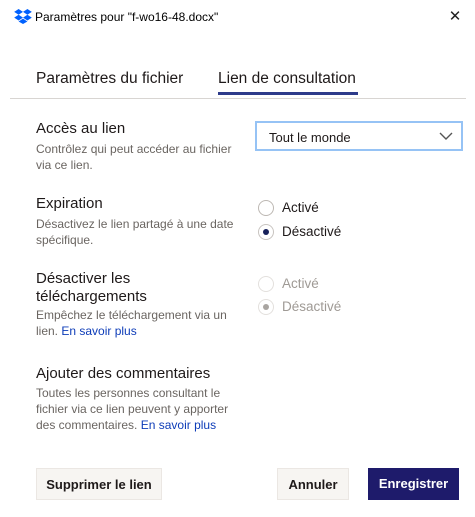  I want to click on tabs-divider, so click(238, 98).